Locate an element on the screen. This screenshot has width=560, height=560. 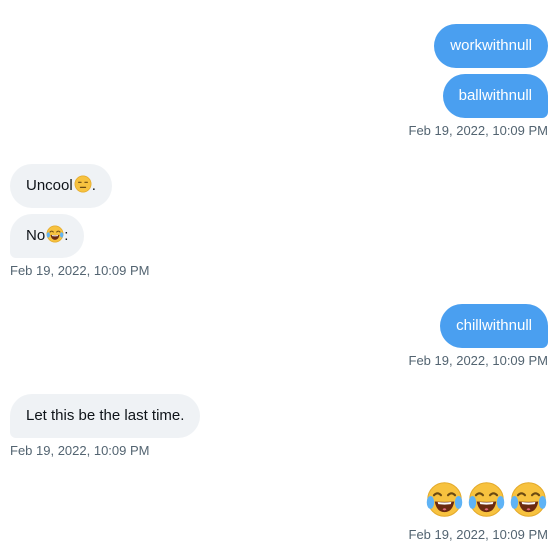
message-bubble-received: Let this be the last time. is located at coordinates (105, 416).